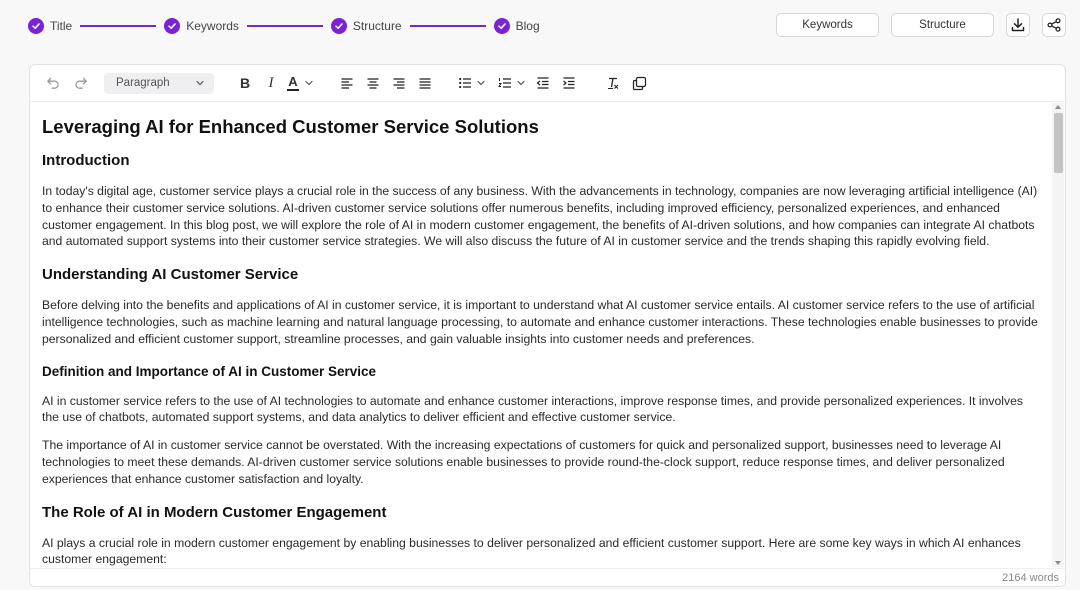 The image size is (1080, 590). Describe the element at coordinates (293, 89) in the screenshot. I see `text-color-swatch` at that location.